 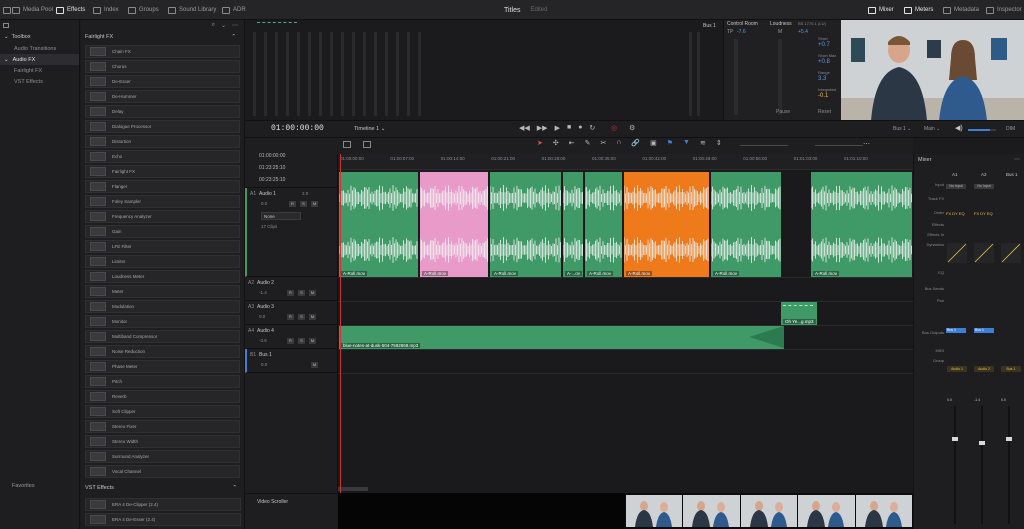 I want to click on timeline-view-icon, so click(x=347, y=144).